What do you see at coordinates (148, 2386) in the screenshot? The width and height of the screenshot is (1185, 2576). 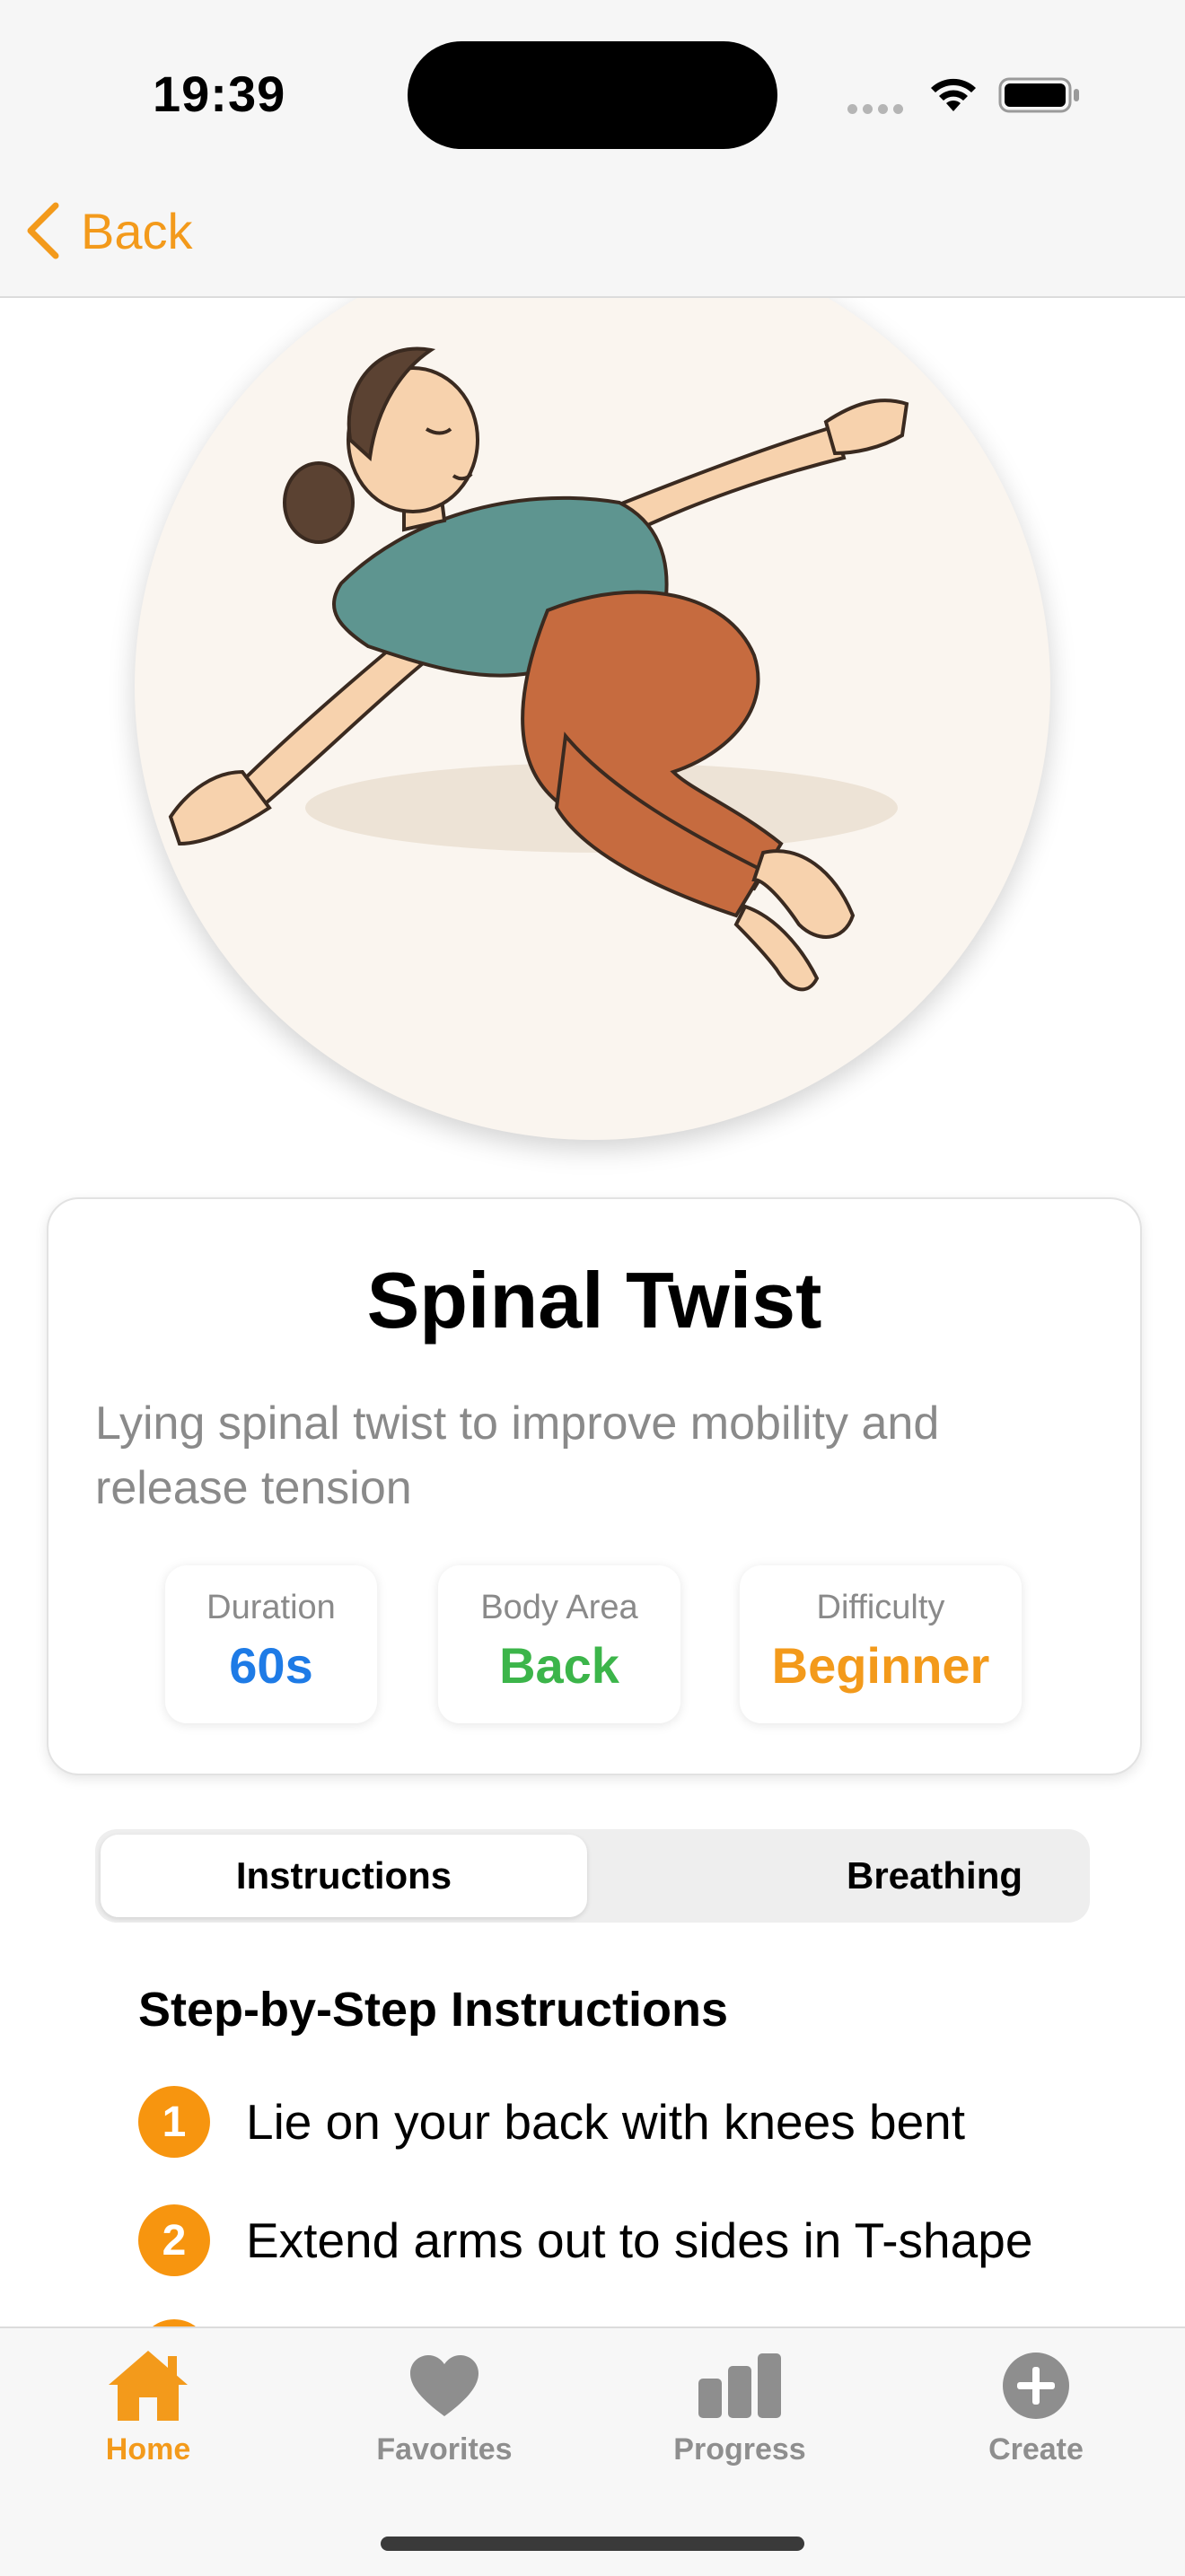 I see `house-icon` at bounding box center [148, 2386].